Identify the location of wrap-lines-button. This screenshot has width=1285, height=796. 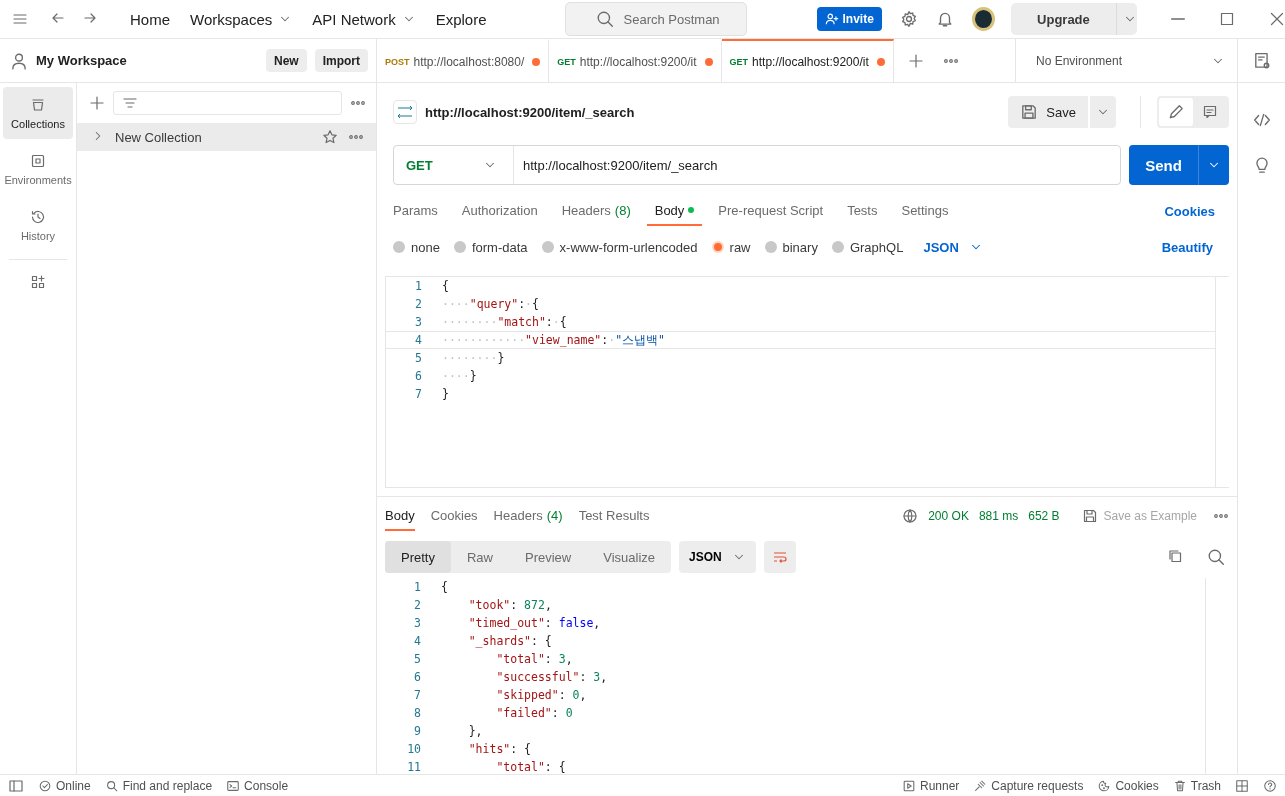
(779, 557).